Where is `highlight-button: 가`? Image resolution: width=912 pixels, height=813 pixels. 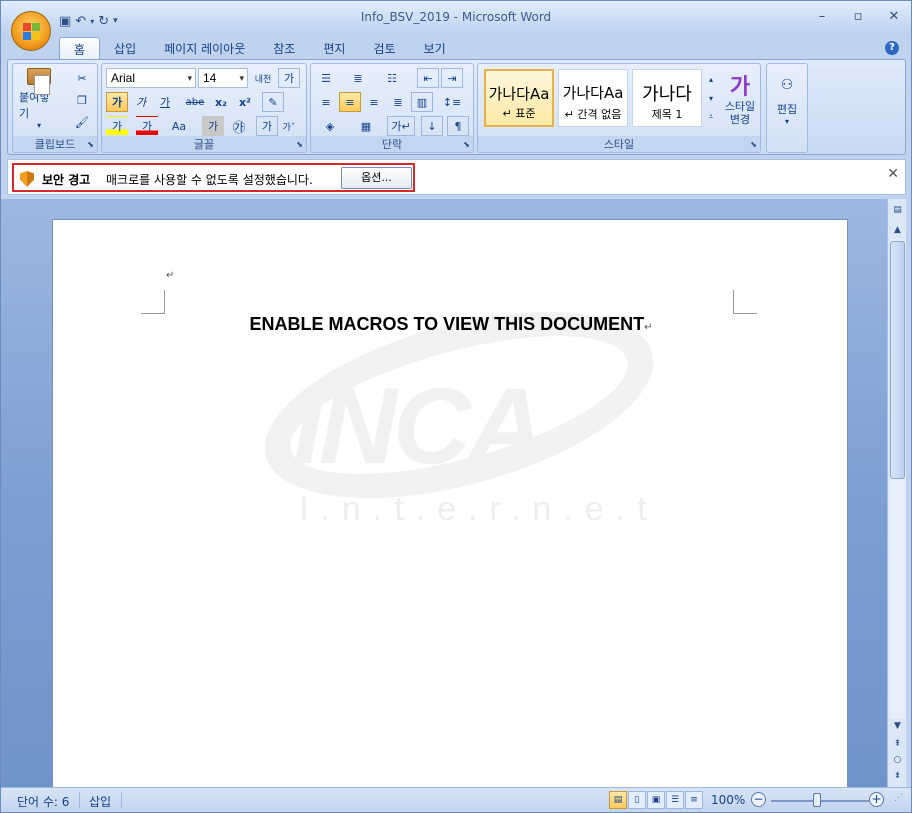
highlight-button: 가 is located at coordinates (117, 126).